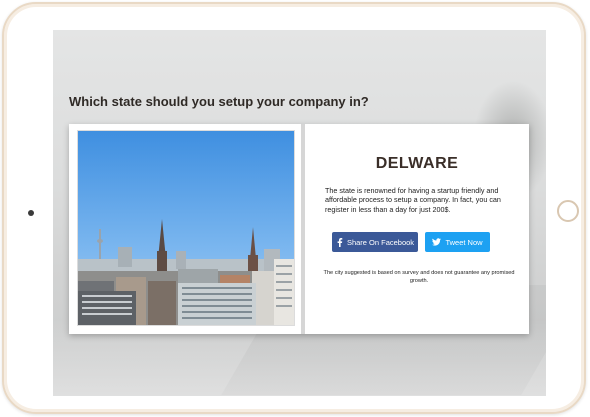 This screenshot has height=417, width=590. Describe the element at coordinates (380, 242) in the screenshot. I see `share-facebook-label: Share On Facebook` at that location.